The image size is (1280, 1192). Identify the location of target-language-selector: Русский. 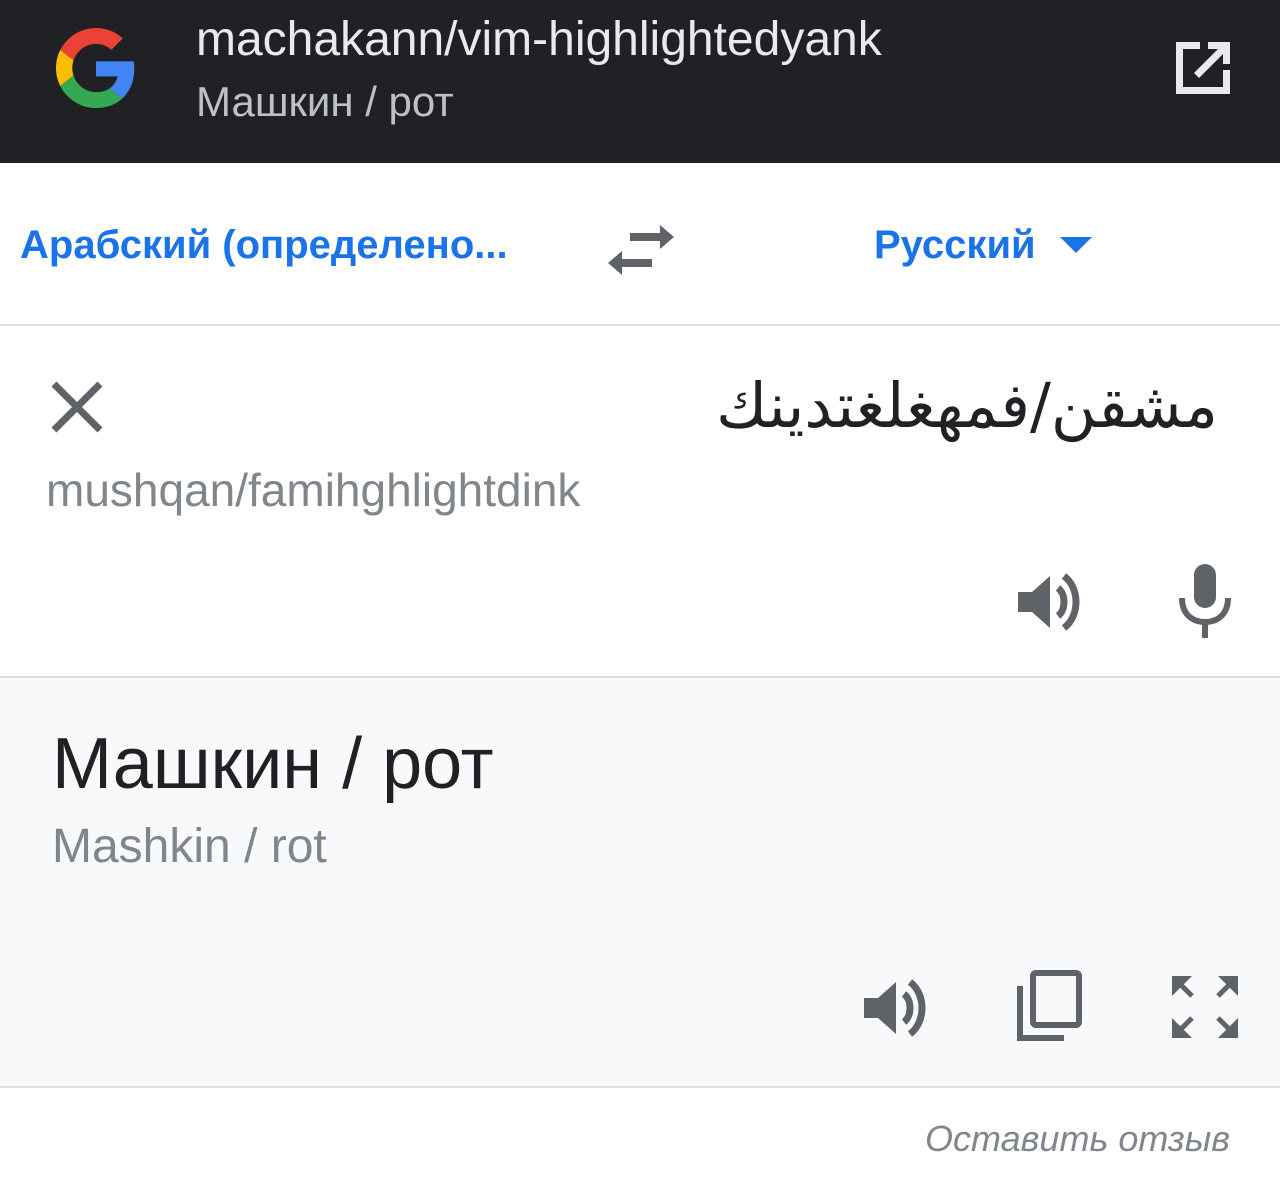
(983, 245).